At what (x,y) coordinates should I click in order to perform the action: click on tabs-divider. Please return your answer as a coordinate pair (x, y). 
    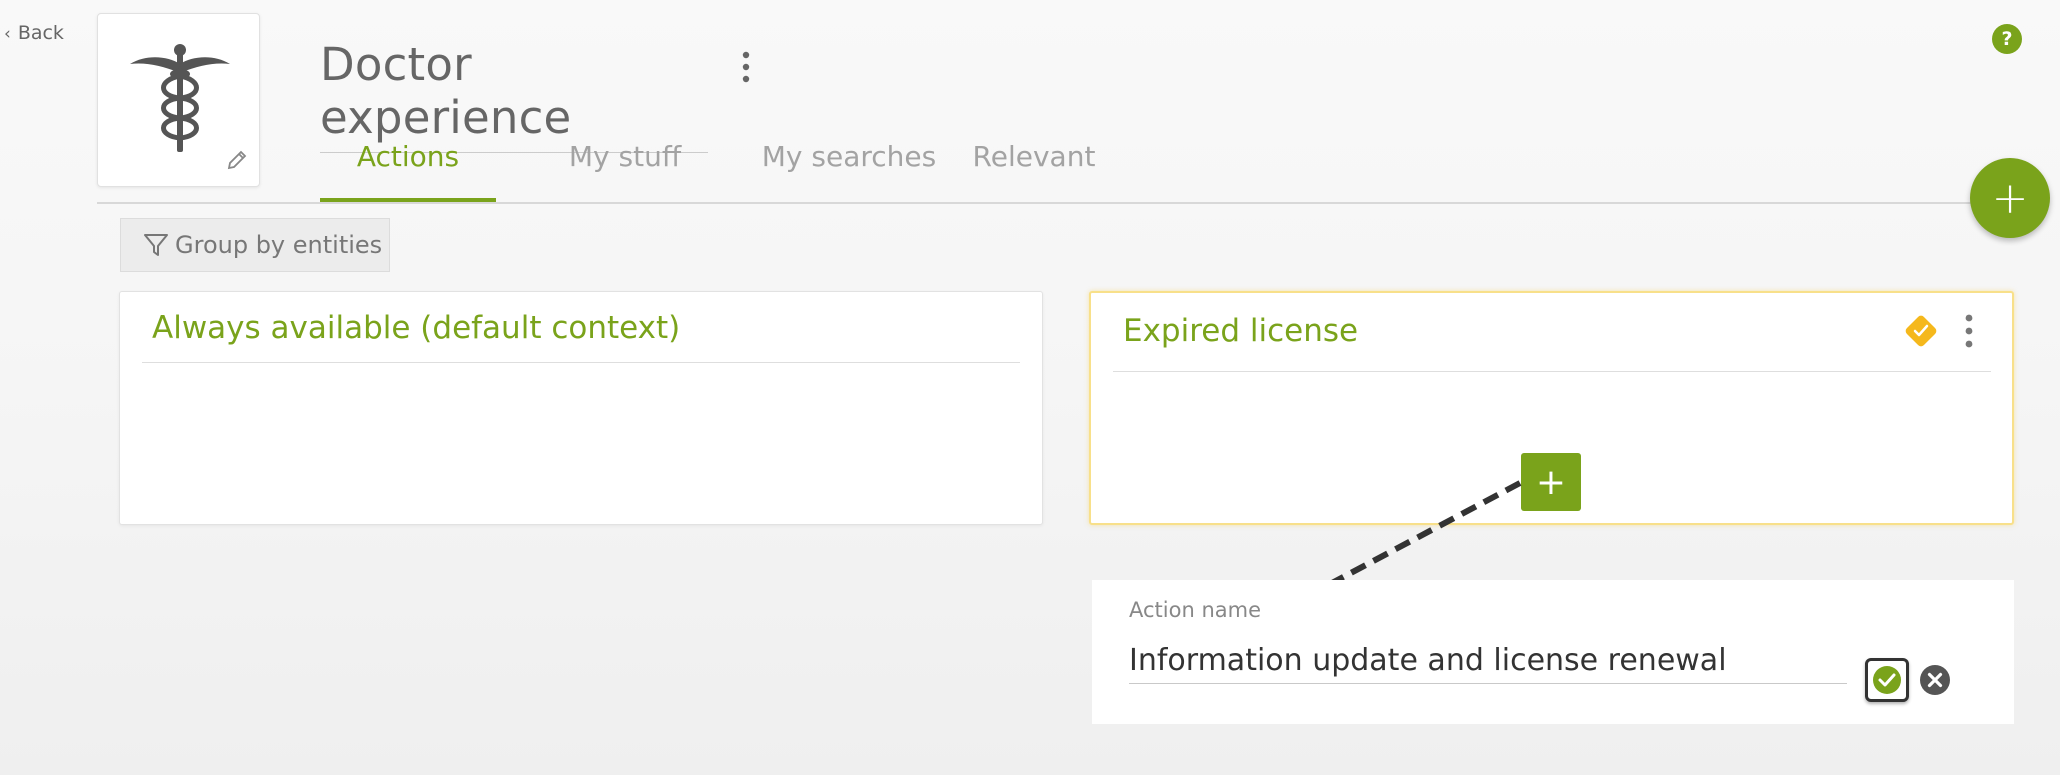
    Looking at the image, I should click on (1072, 203).